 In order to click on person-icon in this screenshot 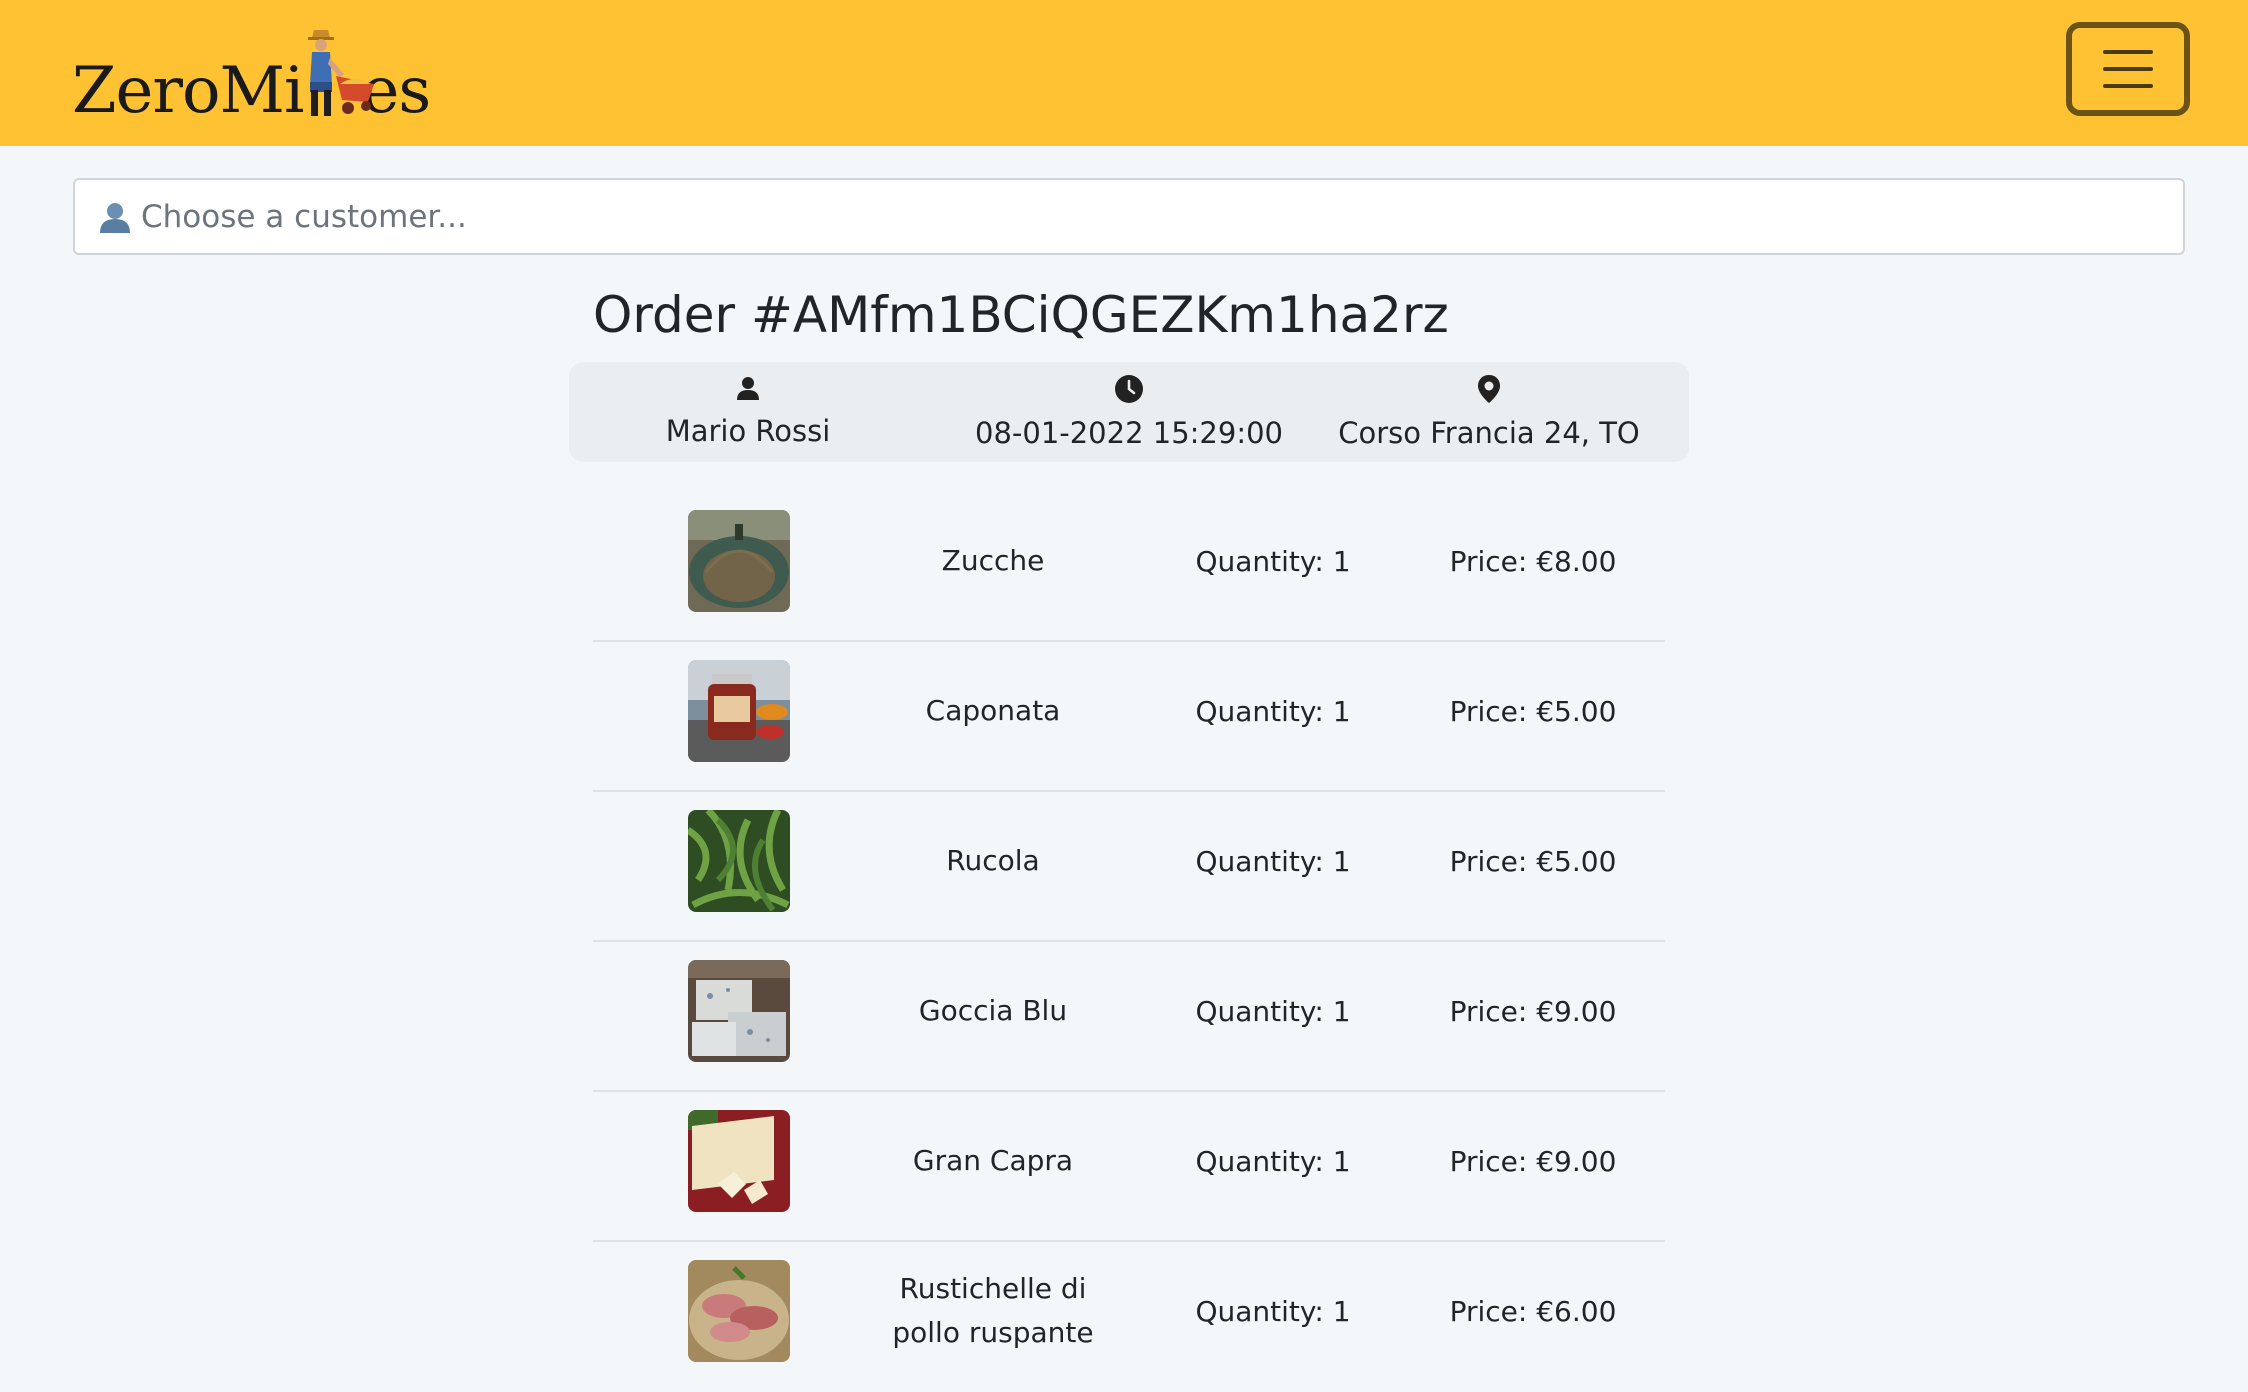, I will do `click(748, 388)`.